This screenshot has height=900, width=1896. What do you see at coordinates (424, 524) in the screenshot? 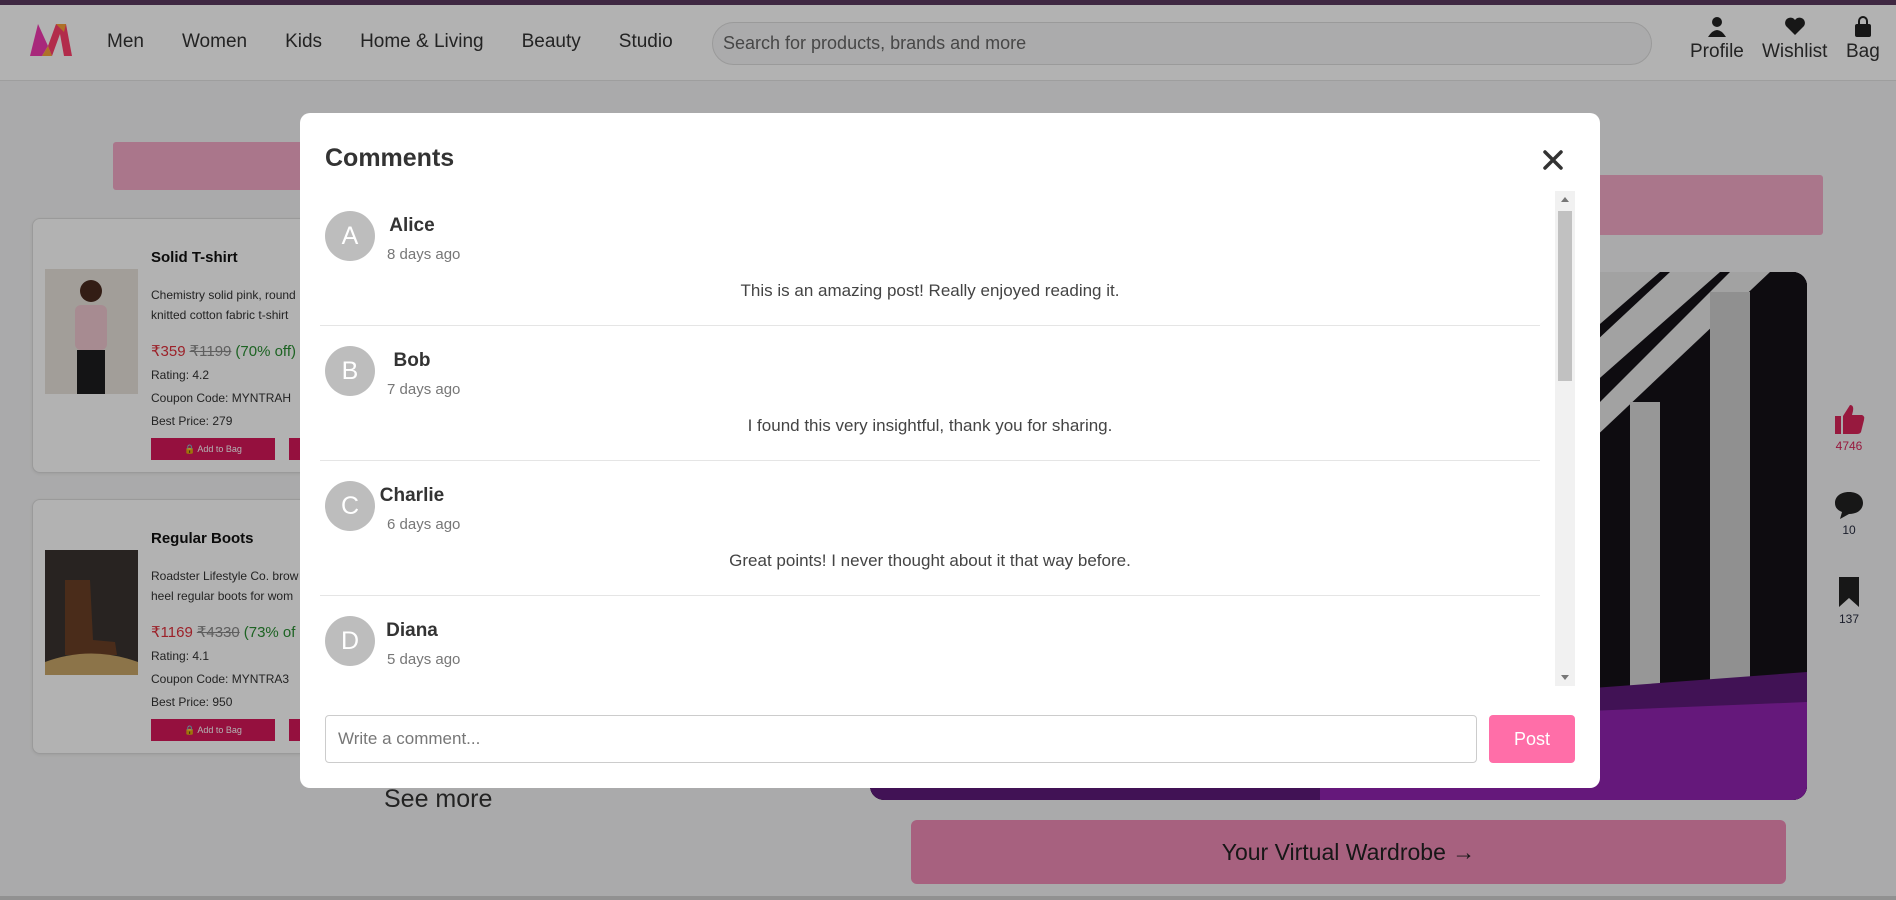
I see `comment-time: 6 days ago` at bounding box center [424, 524].